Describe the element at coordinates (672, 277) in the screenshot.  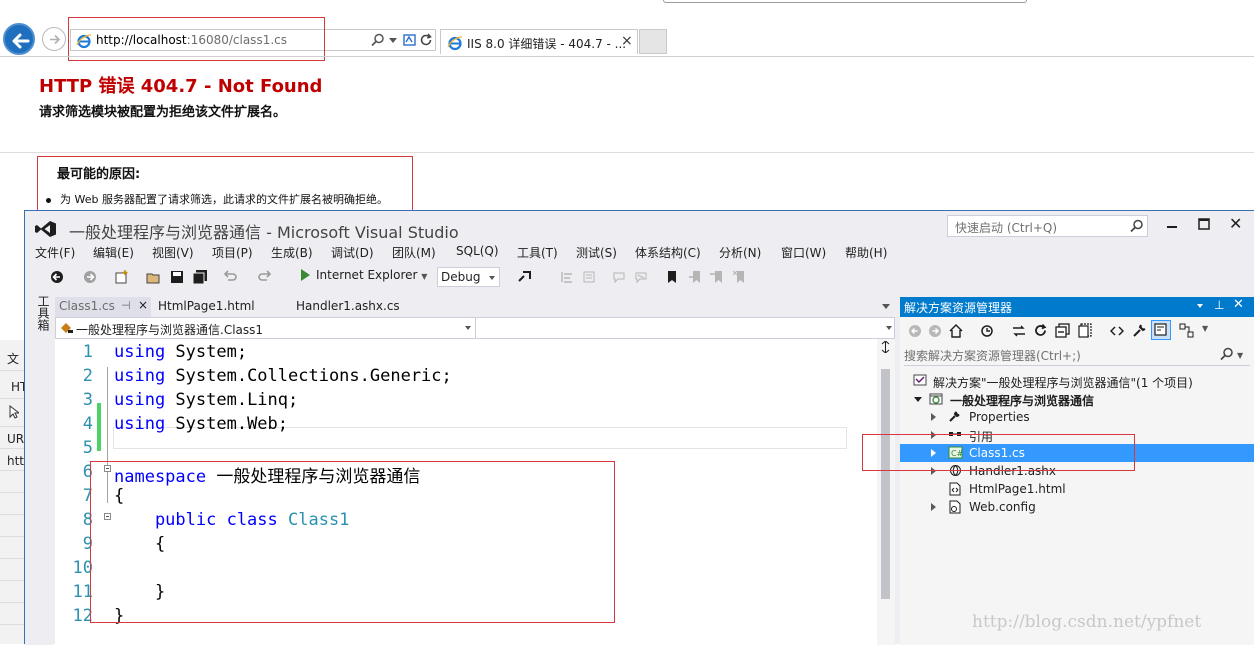
I see `bookmark-icon` at that location.